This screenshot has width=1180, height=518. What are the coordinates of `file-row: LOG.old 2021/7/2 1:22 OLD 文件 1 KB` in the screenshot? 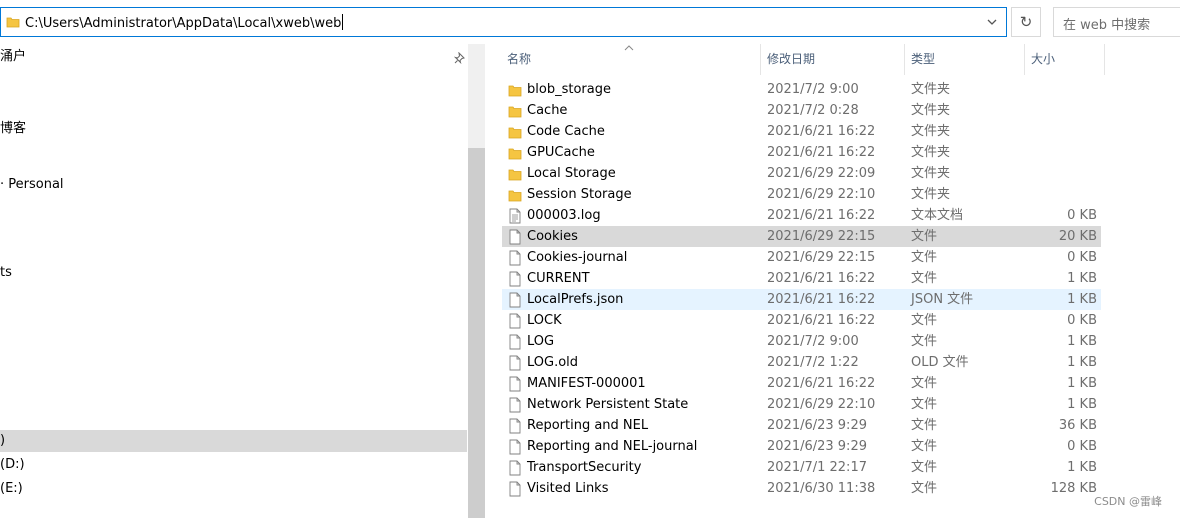 It's located at (801, 362).